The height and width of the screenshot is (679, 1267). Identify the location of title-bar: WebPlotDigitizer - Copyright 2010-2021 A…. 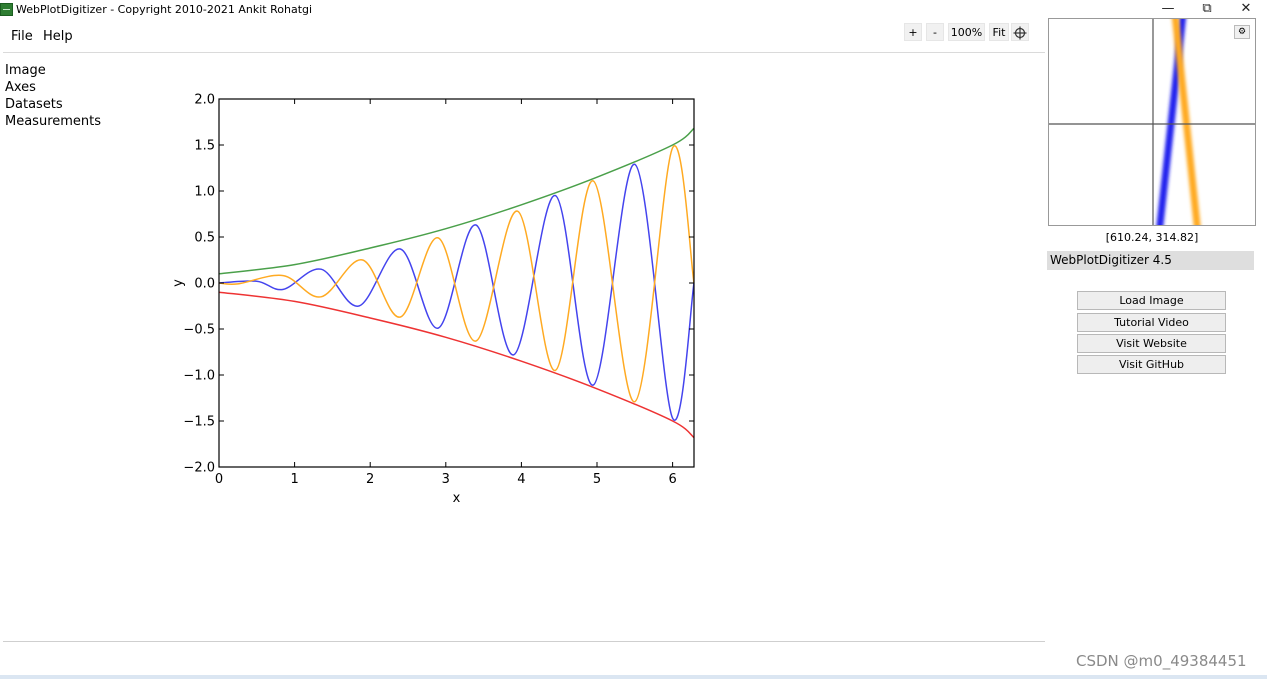
(633, 10).